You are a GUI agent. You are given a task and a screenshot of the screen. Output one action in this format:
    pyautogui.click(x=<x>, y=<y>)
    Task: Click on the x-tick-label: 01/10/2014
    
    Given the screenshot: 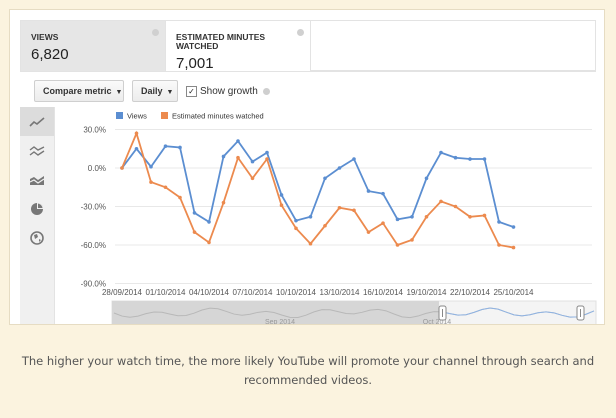 What is the action you would take?
    pyautogui.click(x=165, y=292)
    